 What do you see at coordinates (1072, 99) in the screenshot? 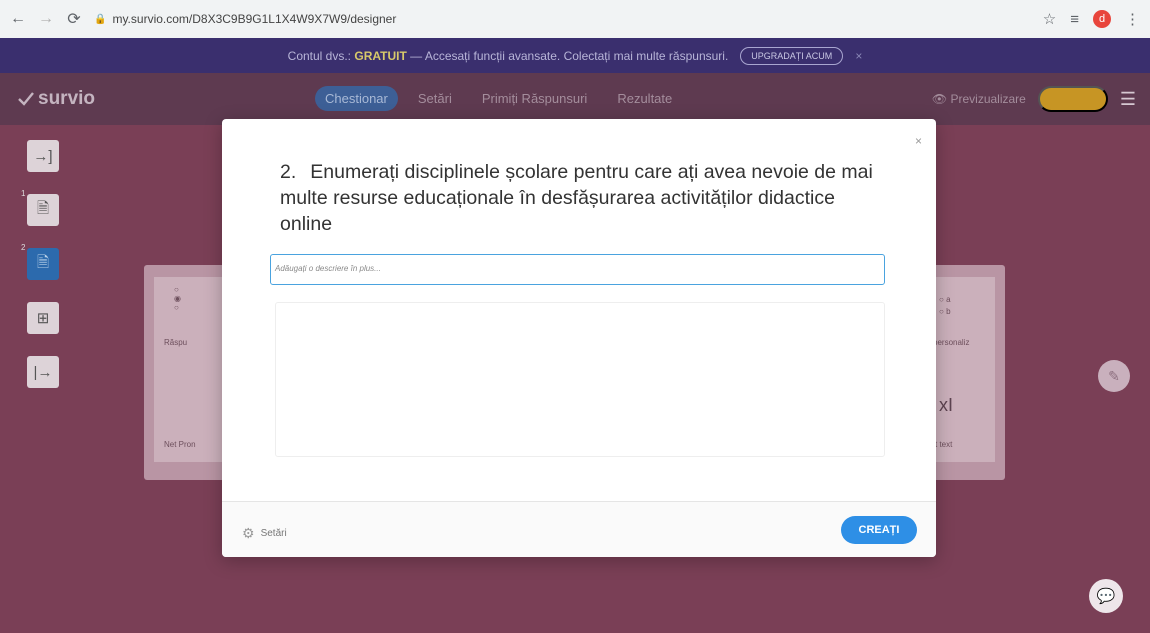
I see `publish-button` at bounding box center [1072, 99].